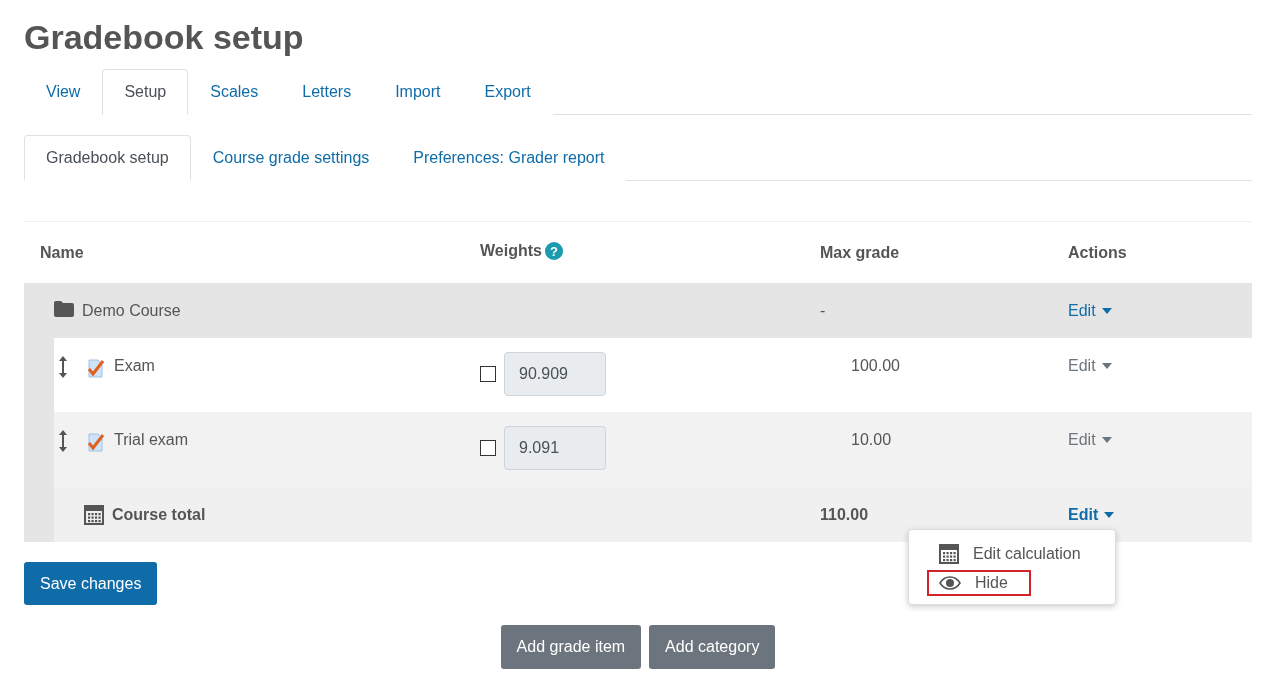  I want to click on menu-item: Hide, so click(979, 583).